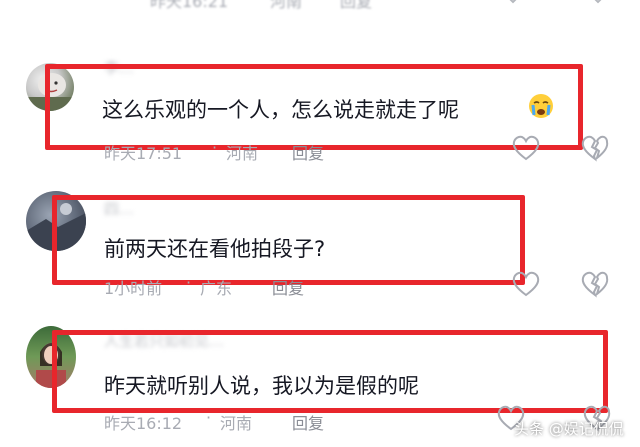  What do you see at coordinates (133, 288) in the screenshot?
I see `comment-time: 1小时前` at bounding box center [133, 288].